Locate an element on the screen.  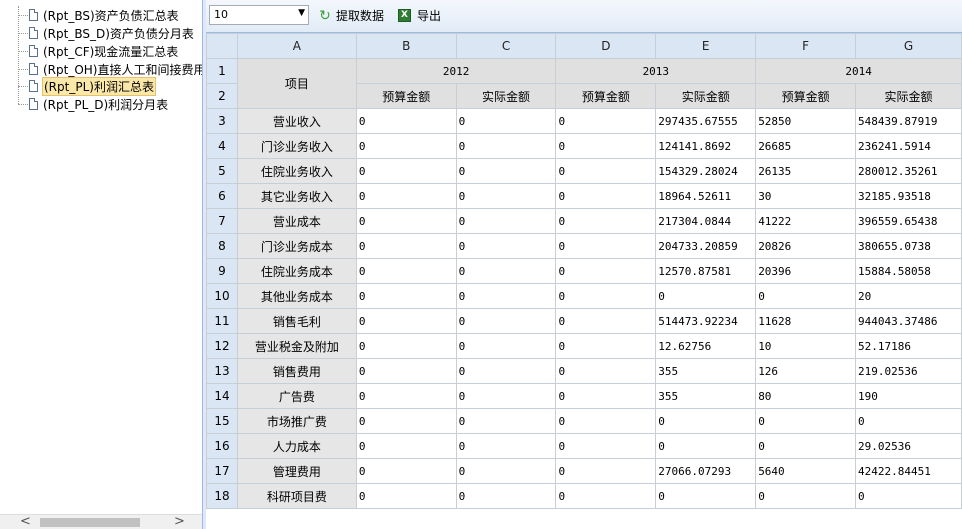
tree-item-rpt-pl: (Rpt_PL)利润汇总表 is located at coordinates (87, 86).